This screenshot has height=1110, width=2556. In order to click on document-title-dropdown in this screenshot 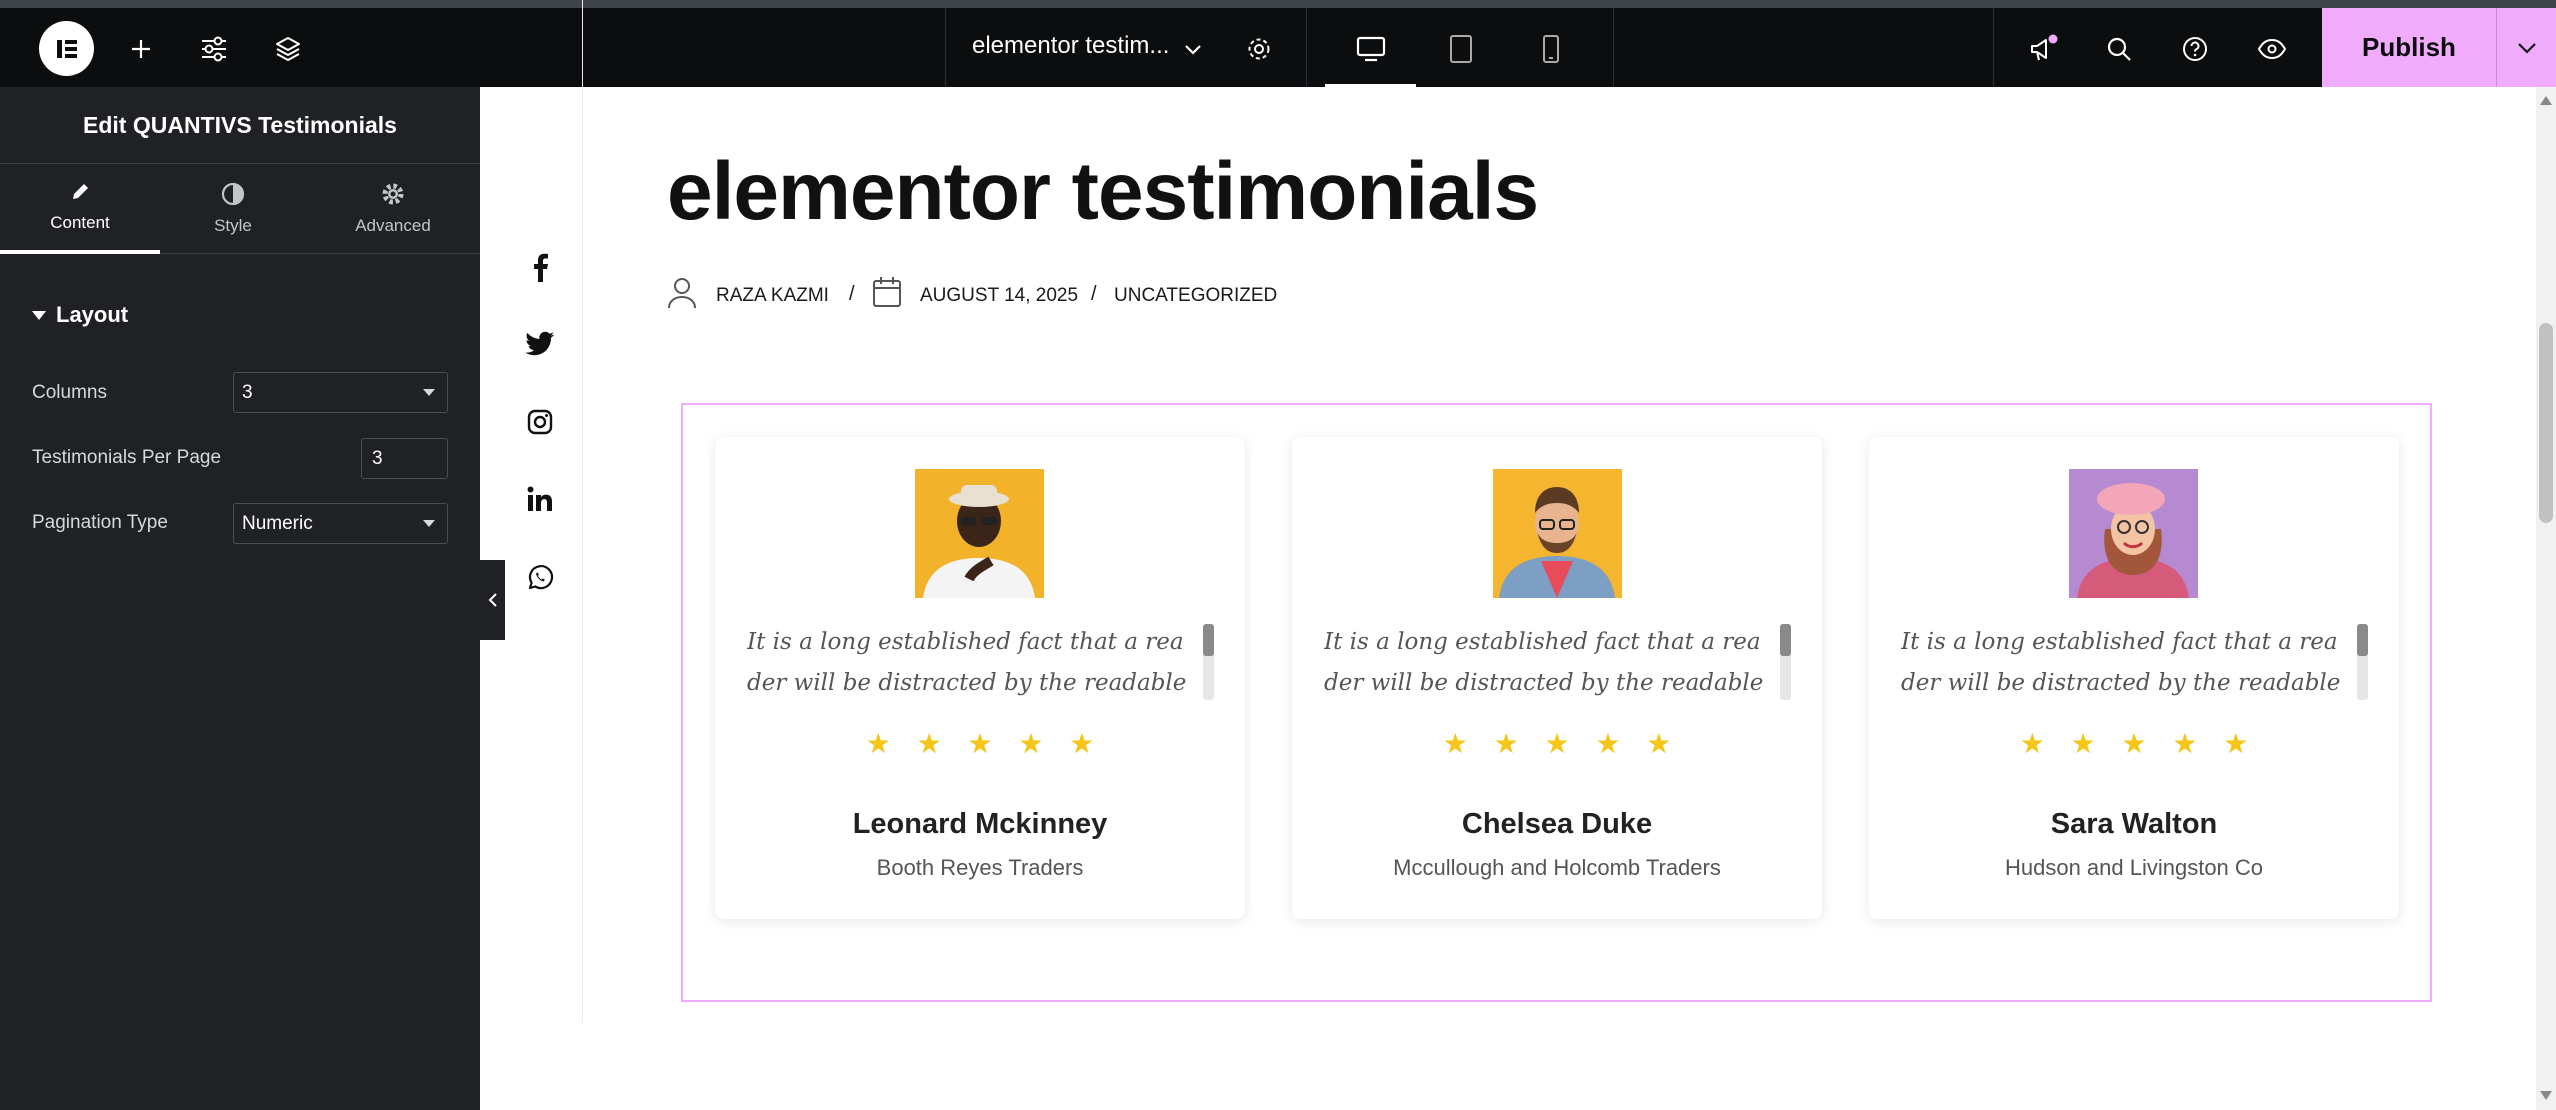, I will do `click(1192, 48)`.